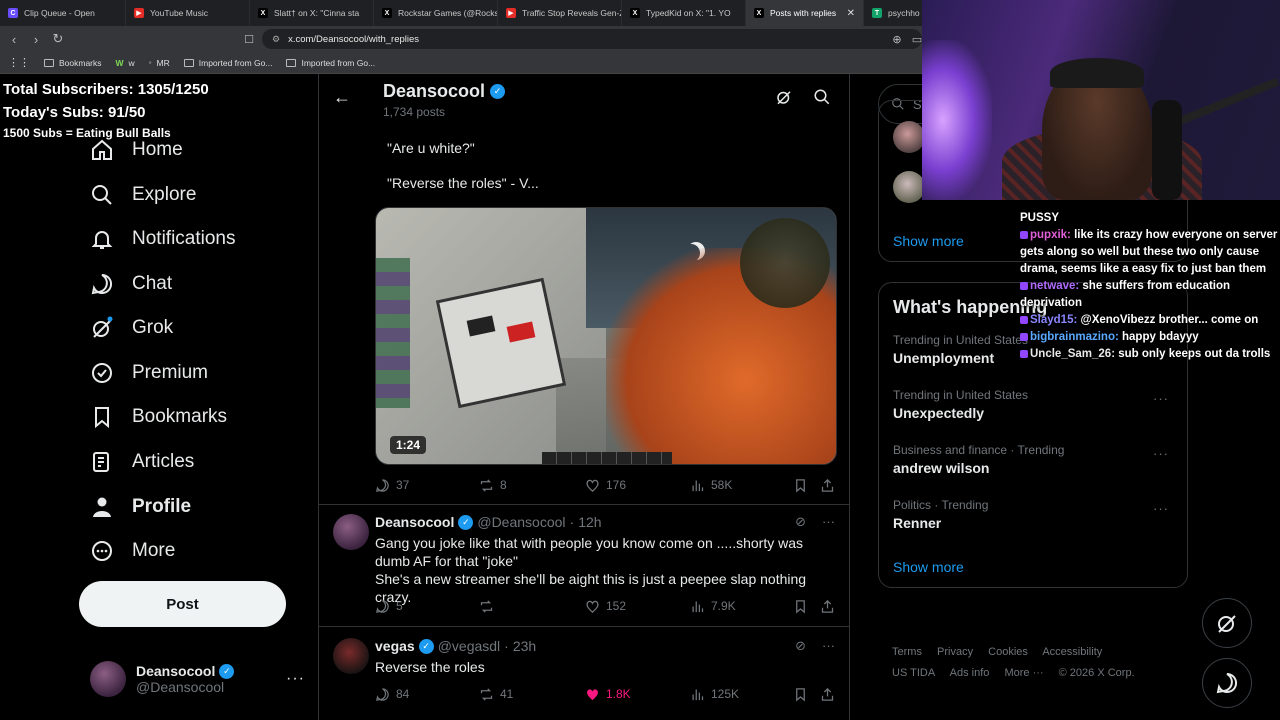 The image size is (1280, 720). What do you see at coordinates (784, 97) in the screenshot?
I see `grok-icon` at bounding box center [784, 97].